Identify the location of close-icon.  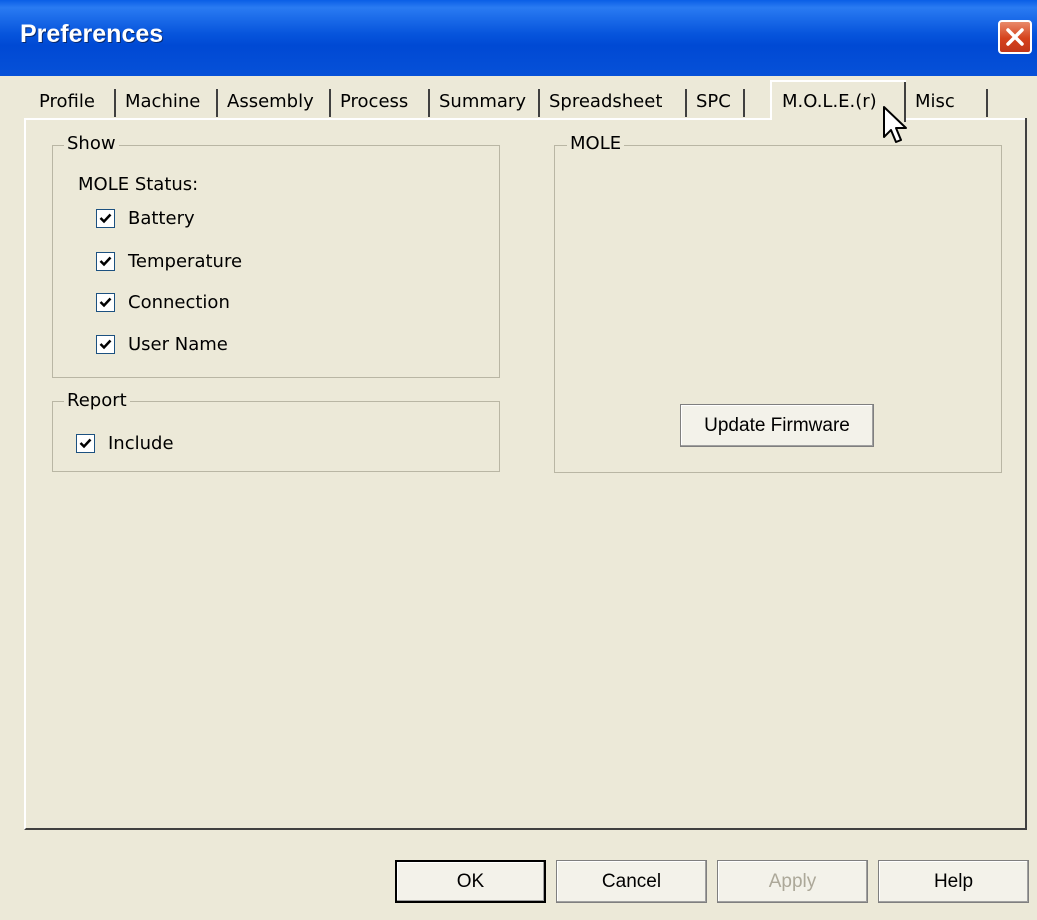
(1015, 37).